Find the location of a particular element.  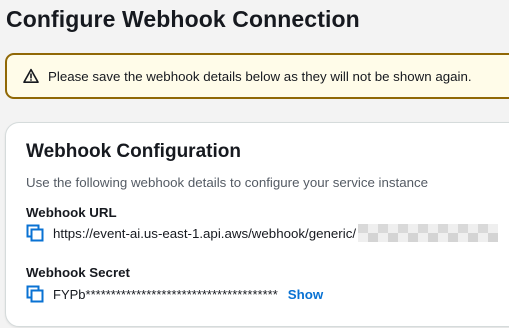

redacted-region is located at coordinates (428, 233).